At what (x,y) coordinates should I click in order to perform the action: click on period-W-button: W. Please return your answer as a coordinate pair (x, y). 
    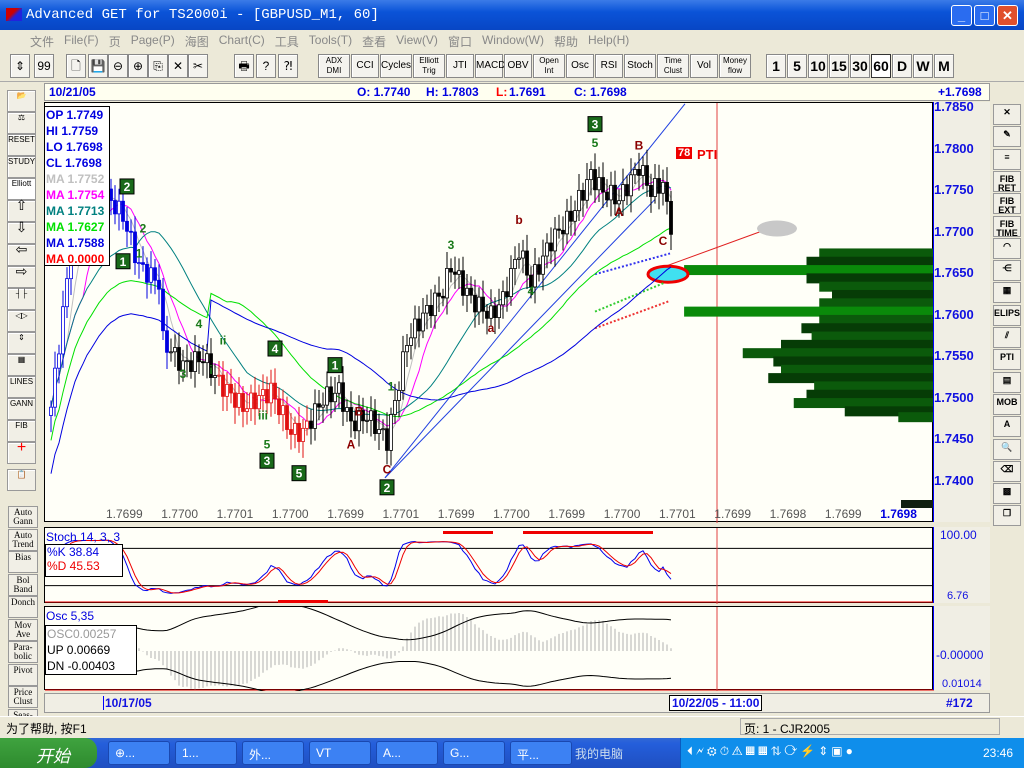
    Looking at the image, I should click on (923, 66).